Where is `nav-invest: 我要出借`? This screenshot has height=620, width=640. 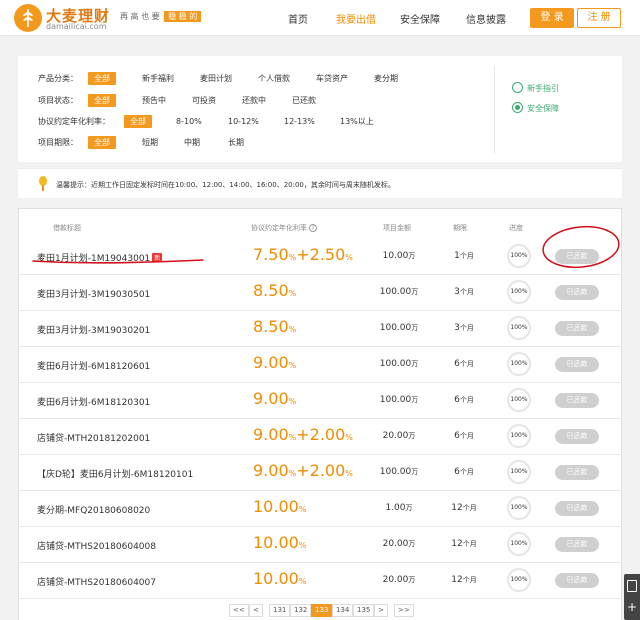
nav-invest: 我要出借 is located at coordinates (356, 18).